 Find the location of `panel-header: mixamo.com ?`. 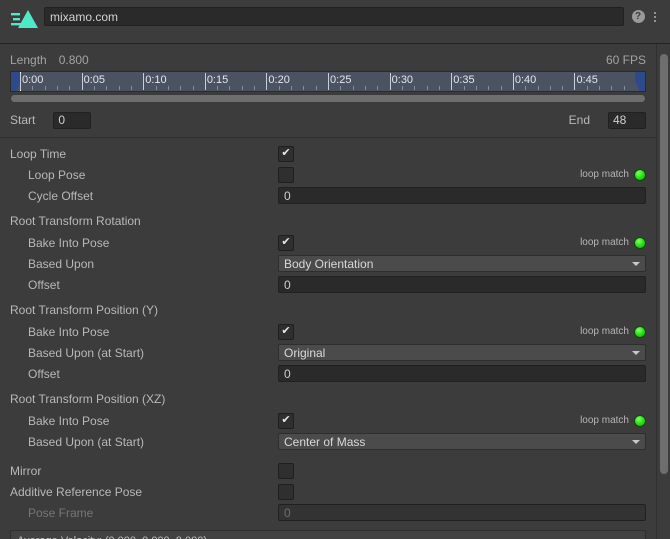

panel-header: mixamo.com ? is located at coordinates (335, 22).